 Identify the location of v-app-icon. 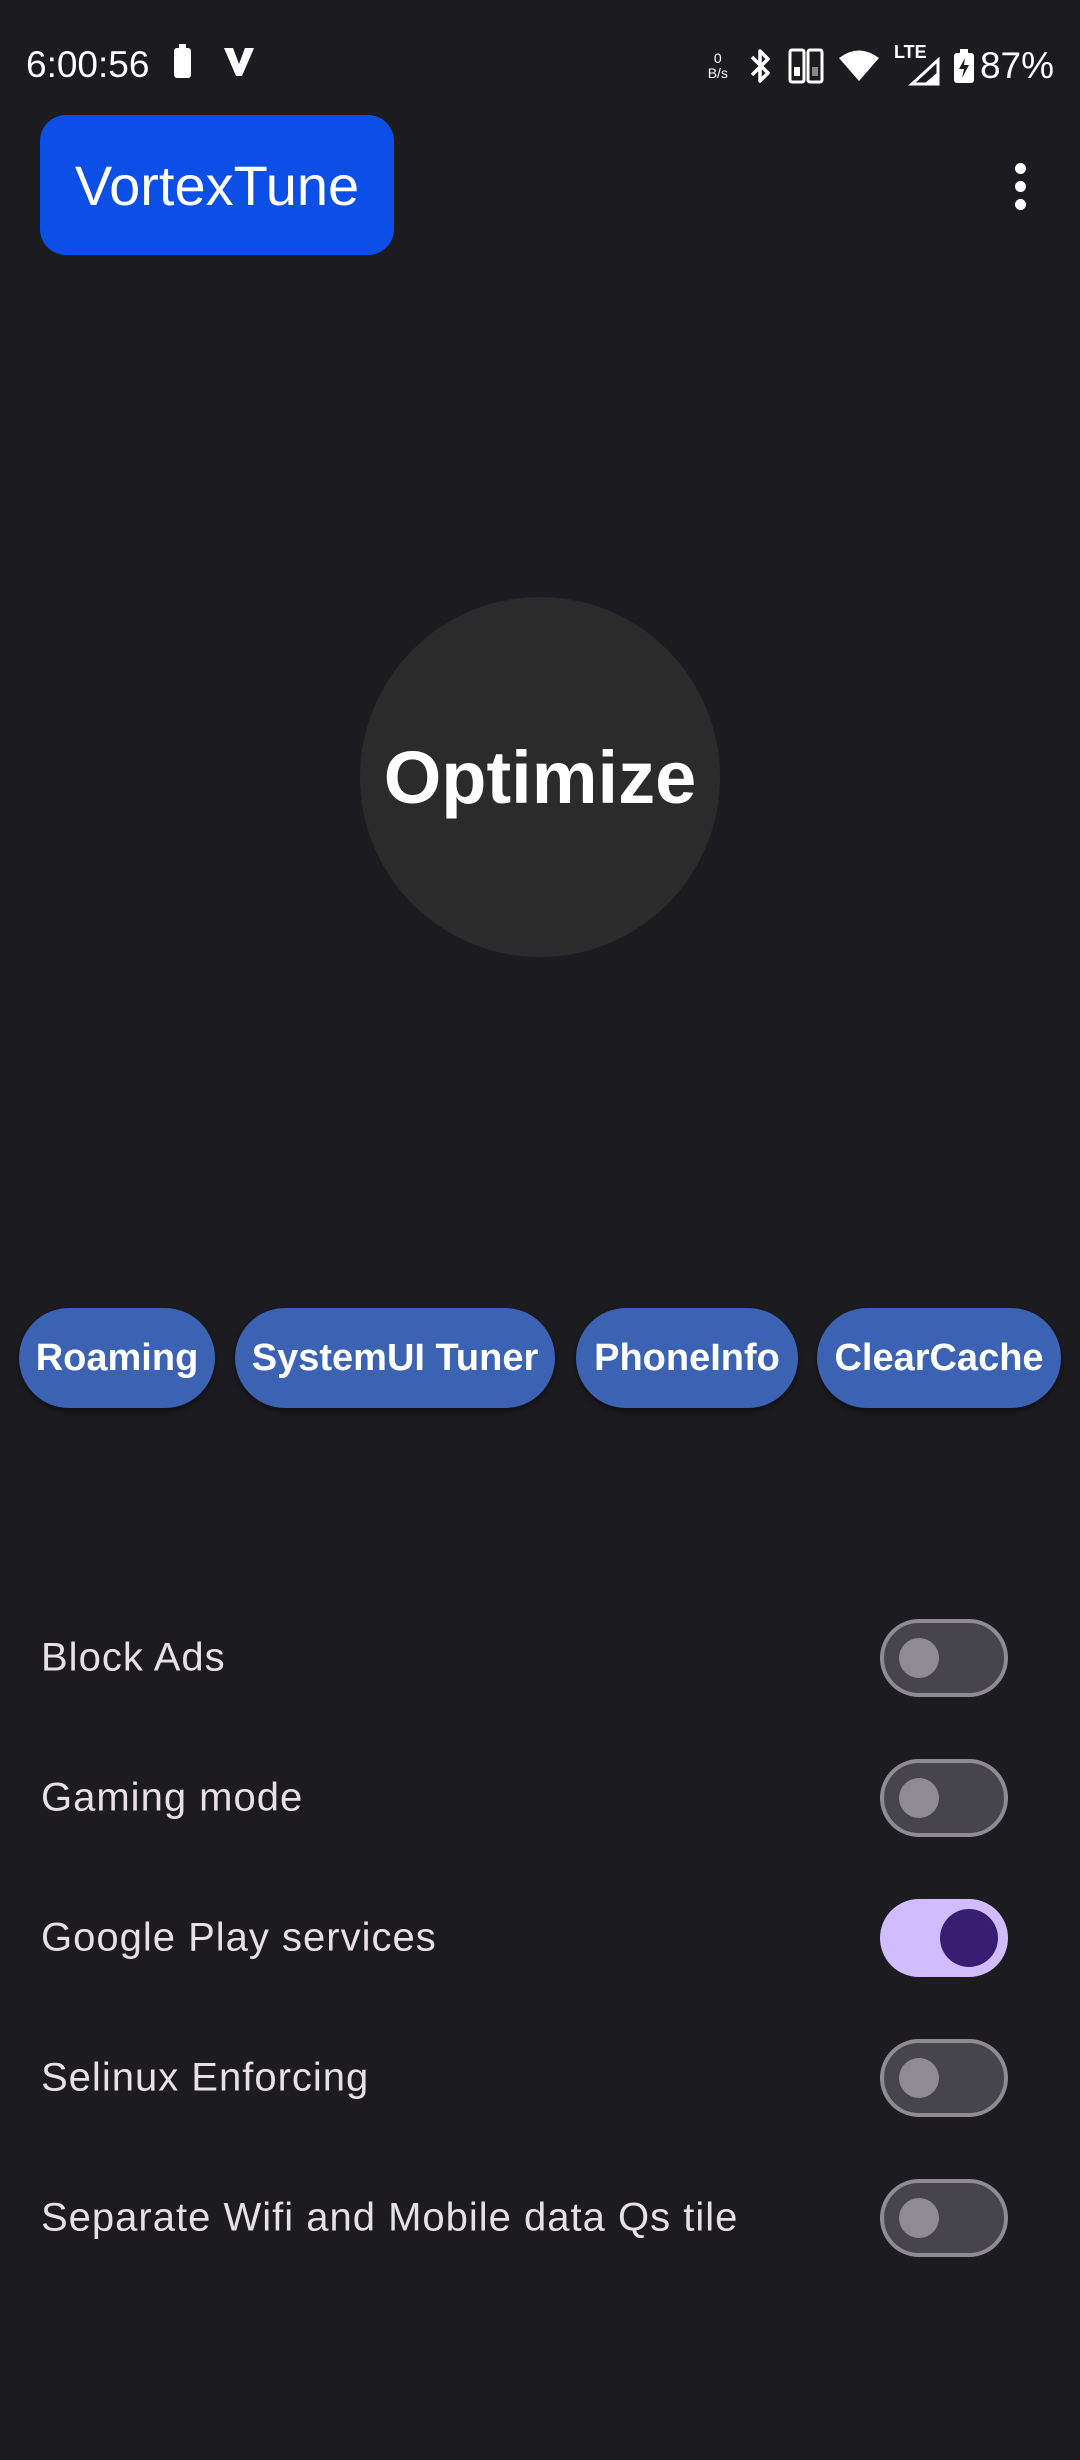
(239, 62).